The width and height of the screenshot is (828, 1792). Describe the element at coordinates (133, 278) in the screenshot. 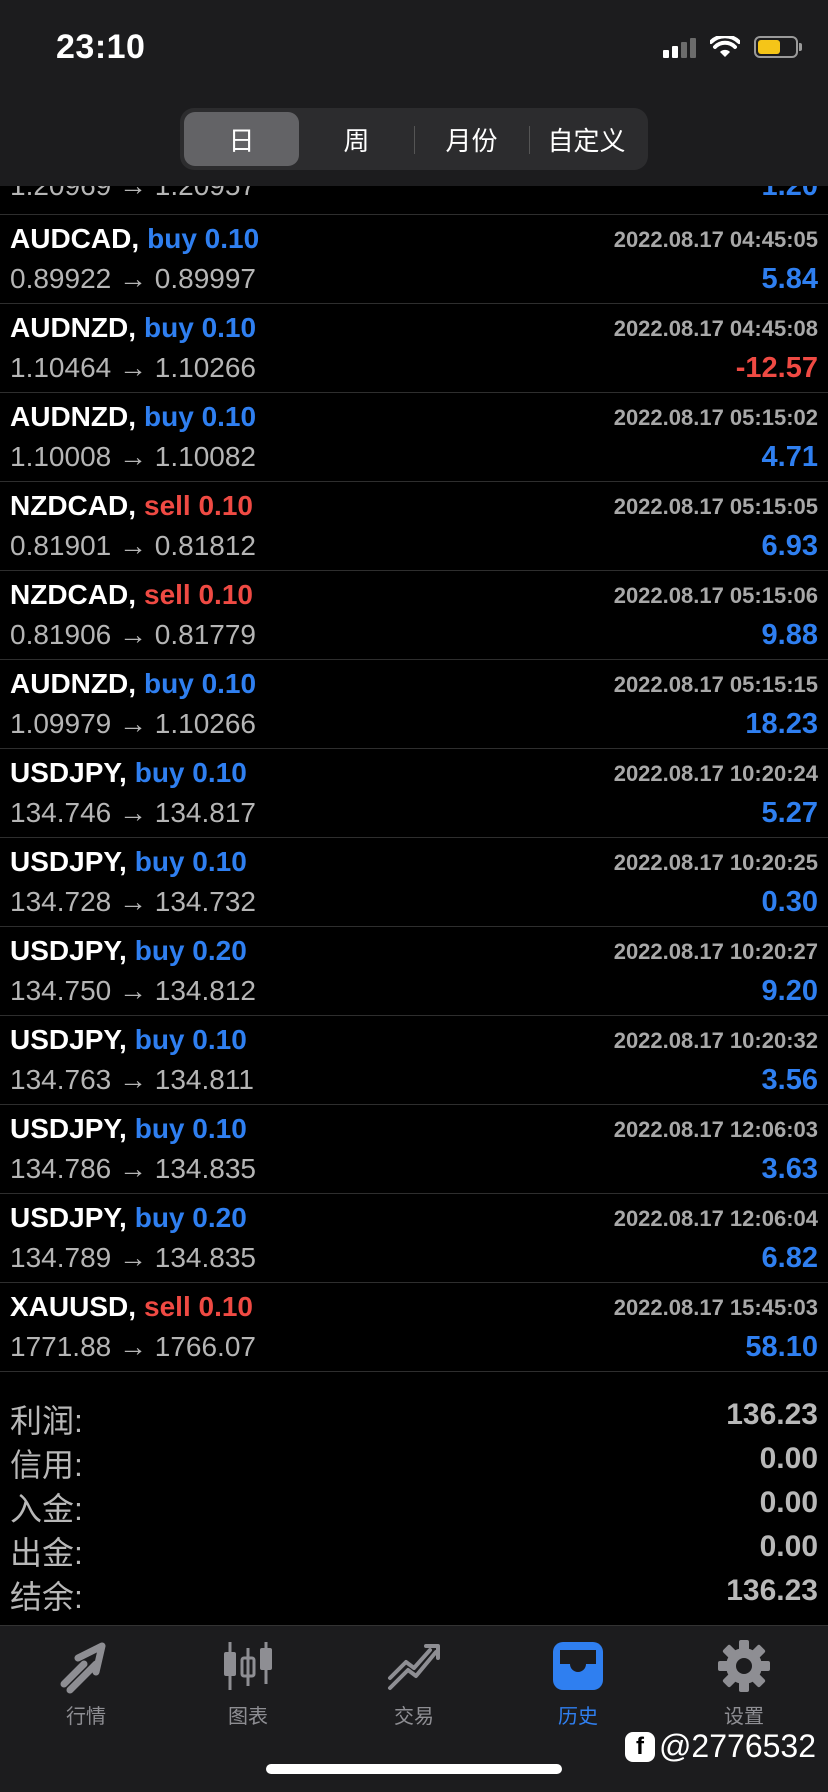

I see `trade-prices: 0.89922 → 0.89997` at that location.